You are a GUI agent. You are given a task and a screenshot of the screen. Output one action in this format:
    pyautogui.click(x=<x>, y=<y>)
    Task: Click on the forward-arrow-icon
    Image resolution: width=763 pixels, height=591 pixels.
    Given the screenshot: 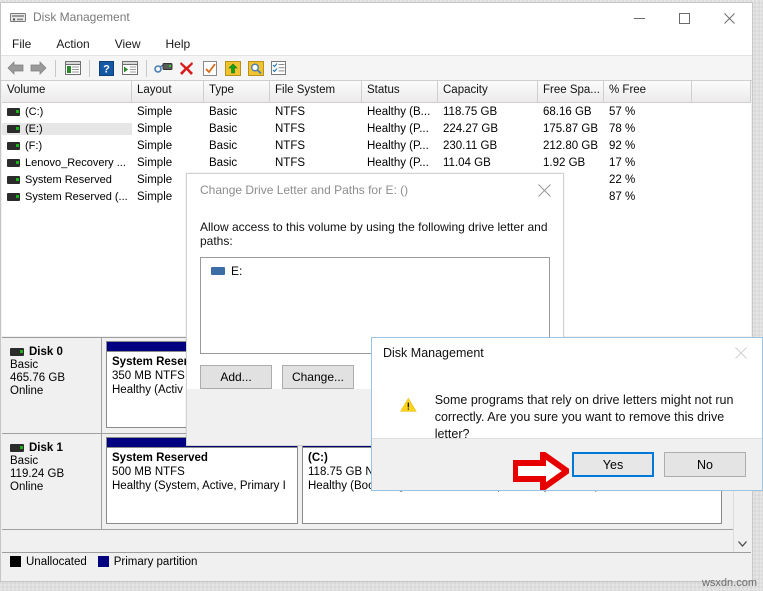 What is the action you would take?
    pyautogui.click(x=38, y=68)
    